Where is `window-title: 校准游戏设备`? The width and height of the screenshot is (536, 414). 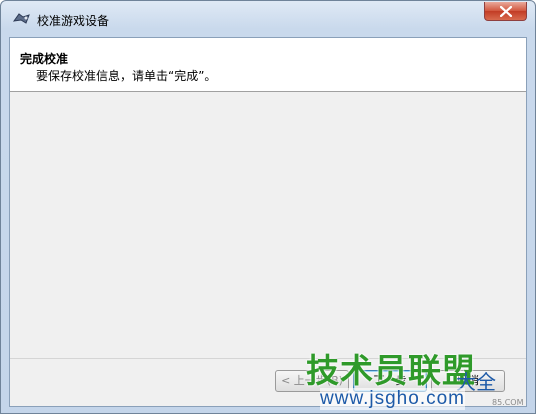 window-title: 校准游戏设备 is located at coordinates (73, 21).